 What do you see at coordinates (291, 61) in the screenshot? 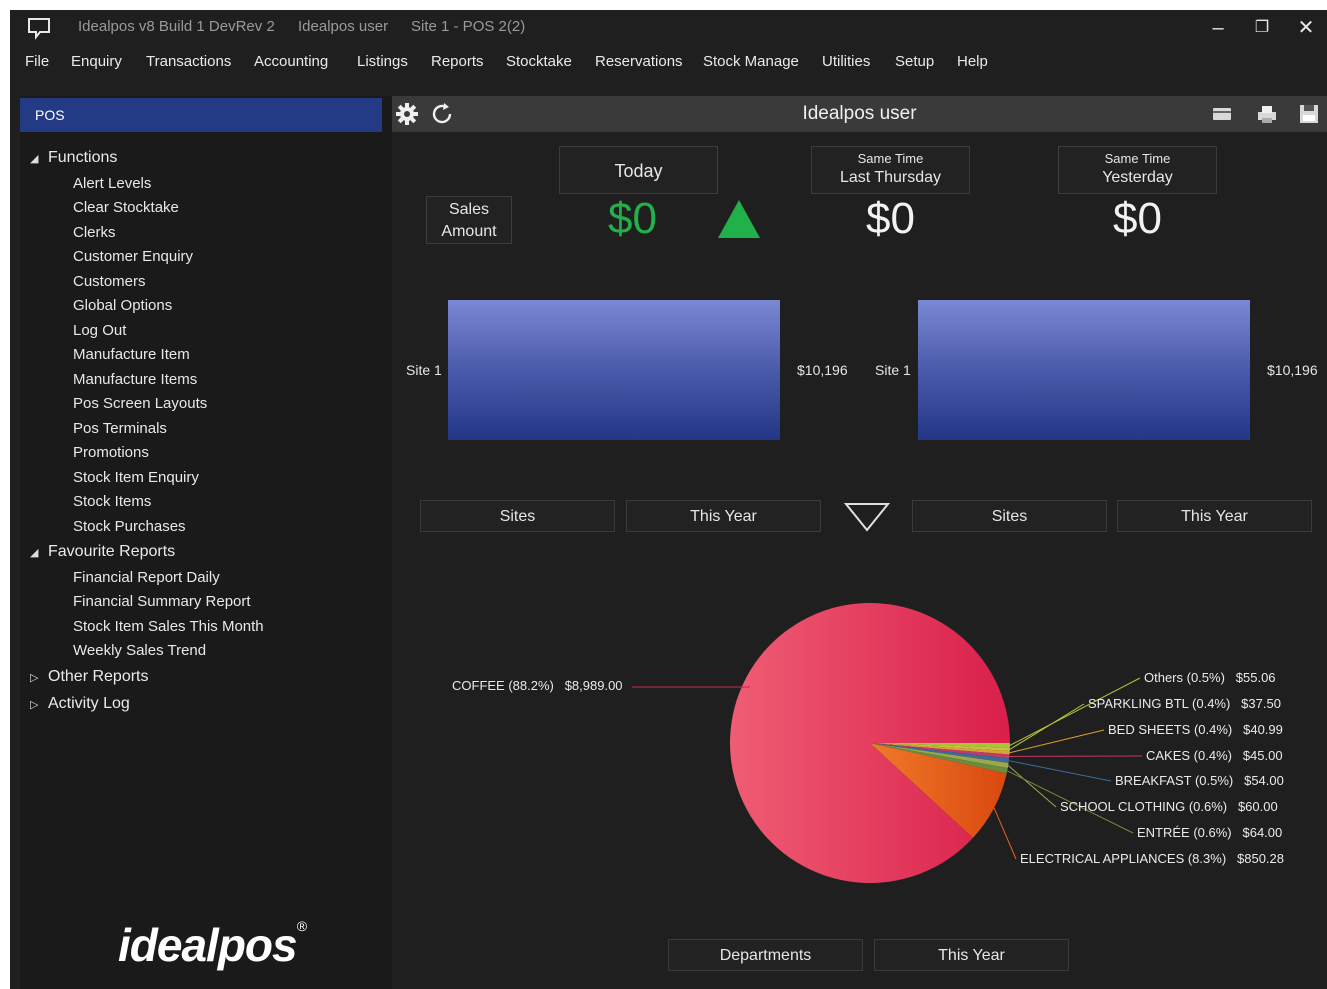
I see `menu-accounting: Accounting` at bounding box center [291, 61].